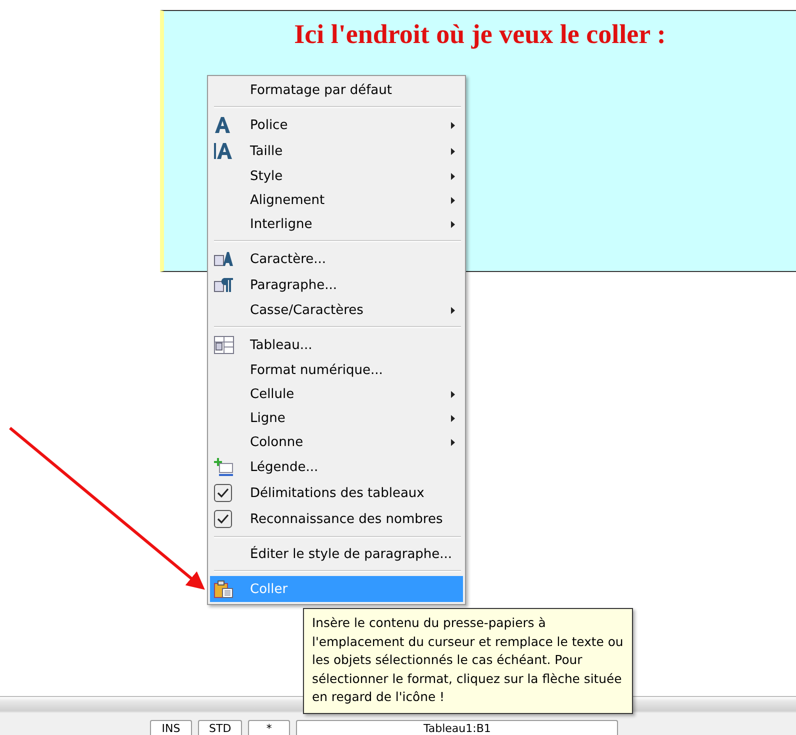 The width and height of the screenshot is (796, 735). What do you see at coordinates (336, 176) in the screenshot?
I see `menu-item: Style` at bounding box center [336, 176].